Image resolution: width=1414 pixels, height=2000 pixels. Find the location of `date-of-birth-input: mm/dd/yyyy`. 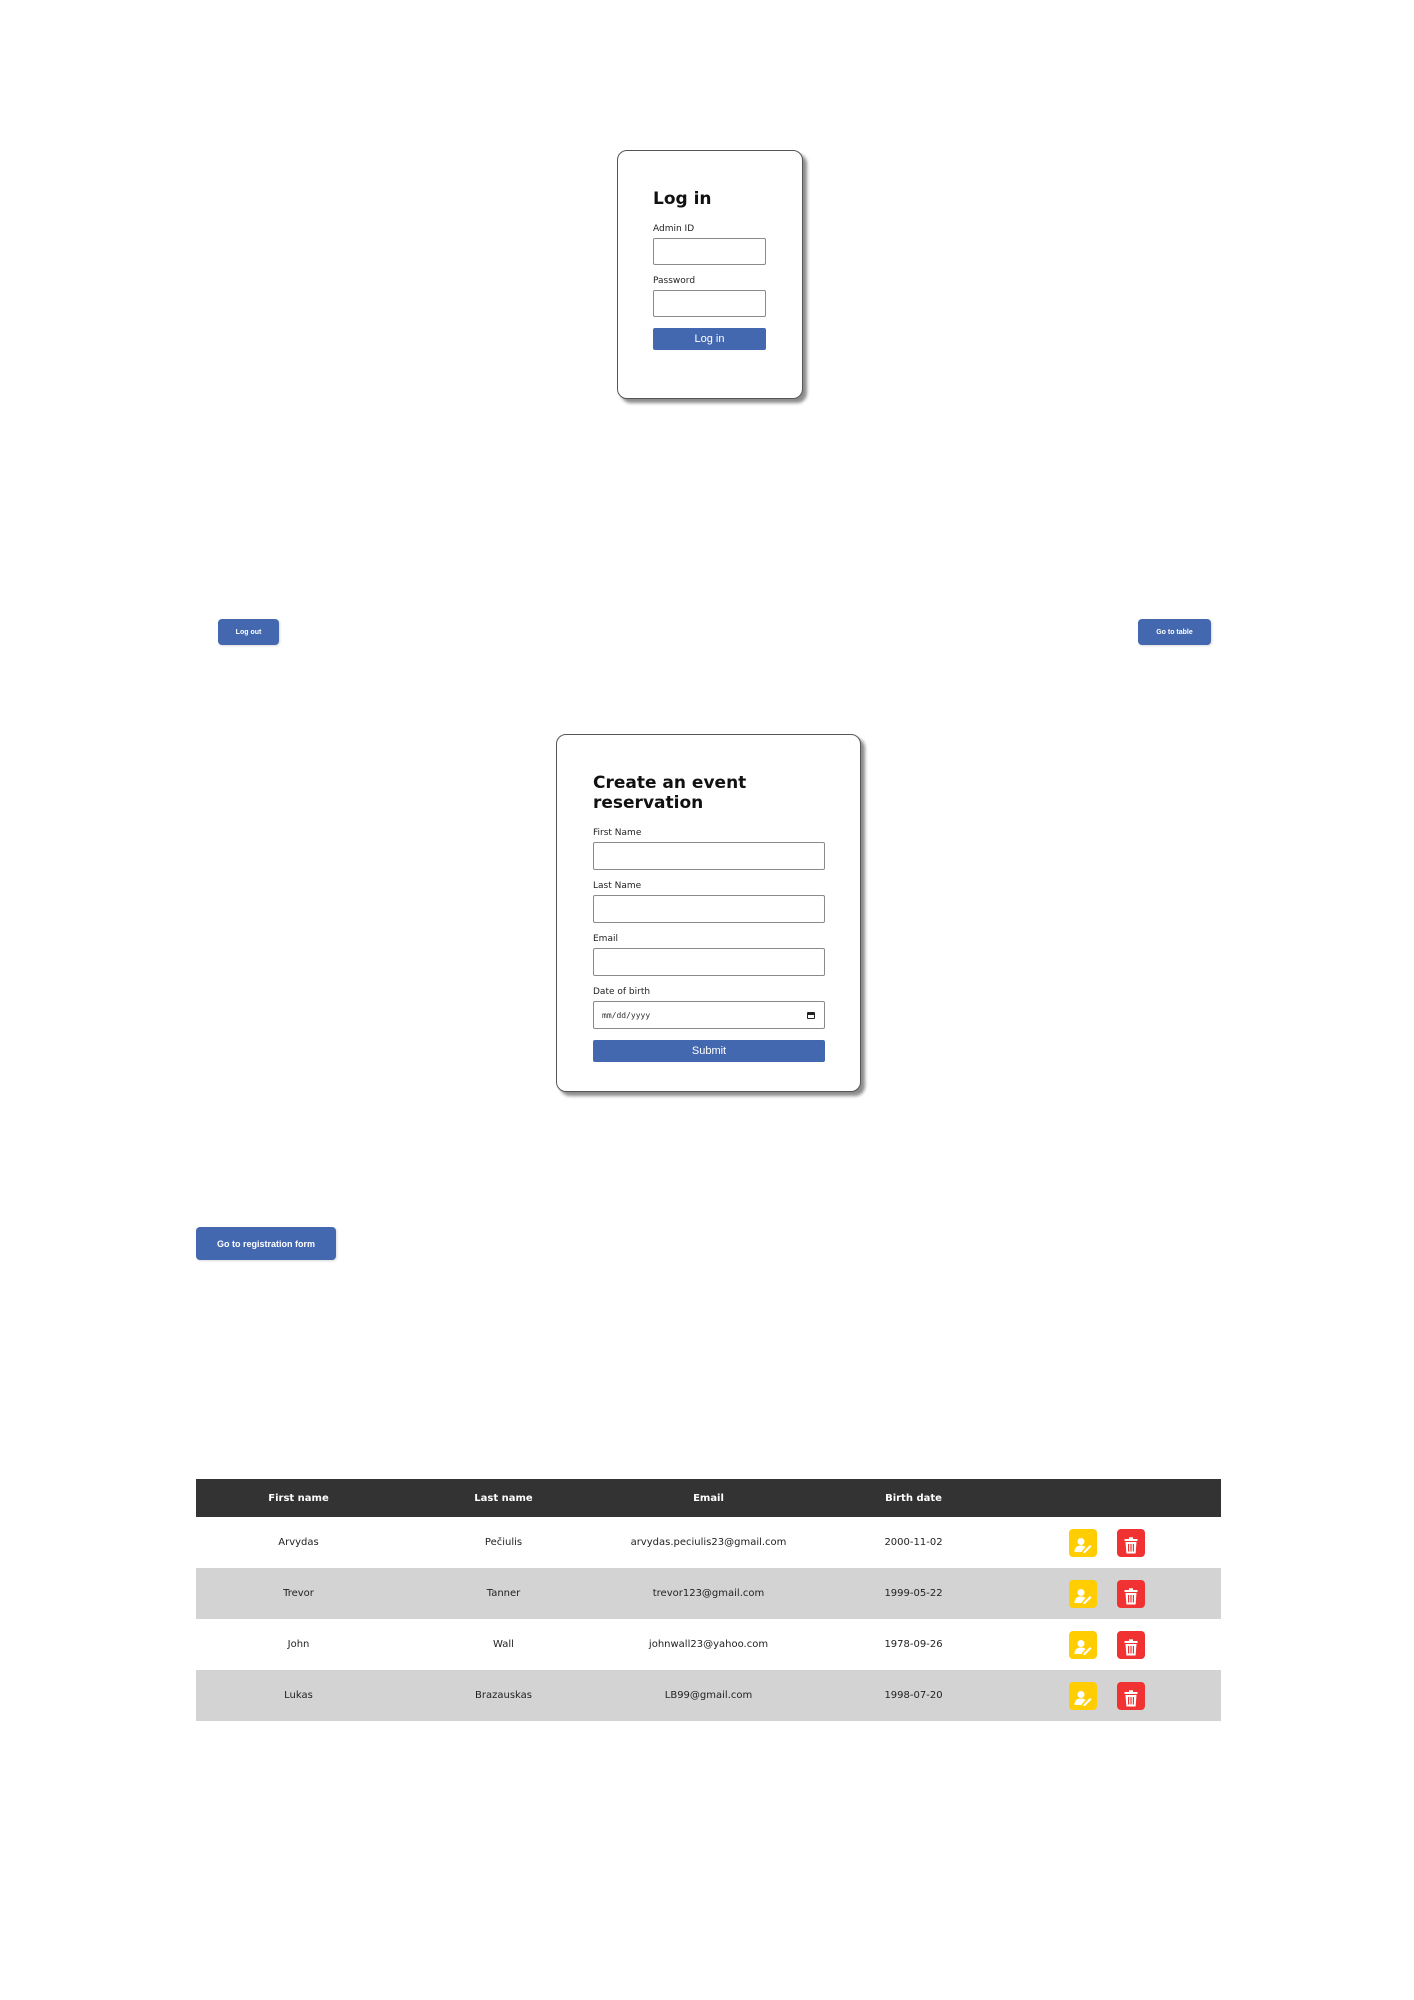

date-of-birth-input: mm/dd/yyyy is located at coordinates (709, 1015).